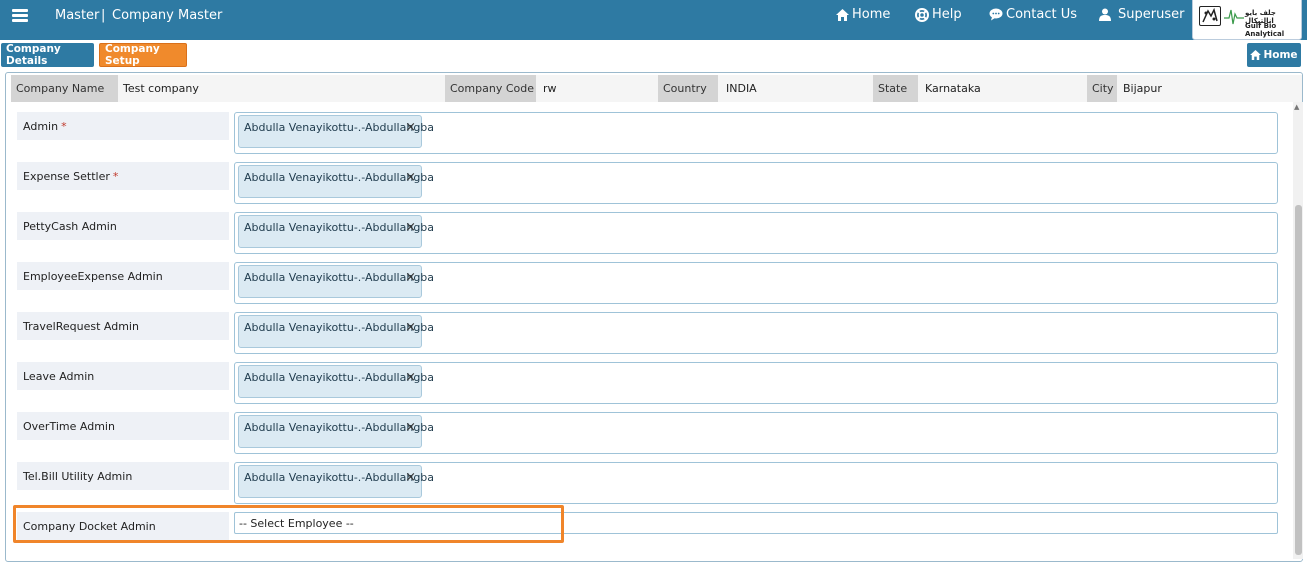 The height and width of the screenshot is (562, 1307). Describe the element at coordinates (1234, 17) in the screenshot. I see `logo-pulse-icon` at that location.